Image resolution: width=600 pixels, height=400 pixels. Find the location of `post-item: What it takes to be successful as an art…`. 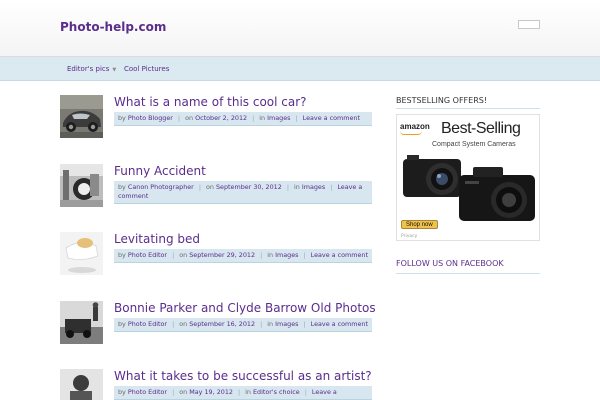

post-item: What it takes to be successful as an art… is located at coordinates (216, 384).